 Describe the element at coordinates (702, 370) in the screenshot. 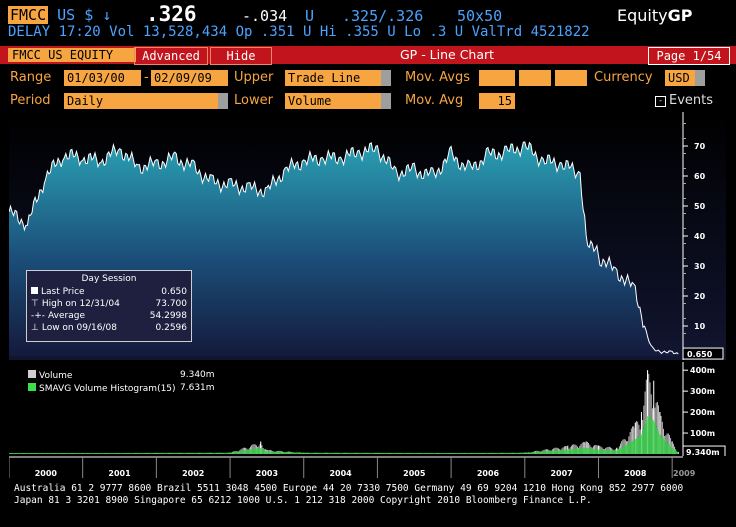

I see `volume-y-tick-label: 400m` at that location.